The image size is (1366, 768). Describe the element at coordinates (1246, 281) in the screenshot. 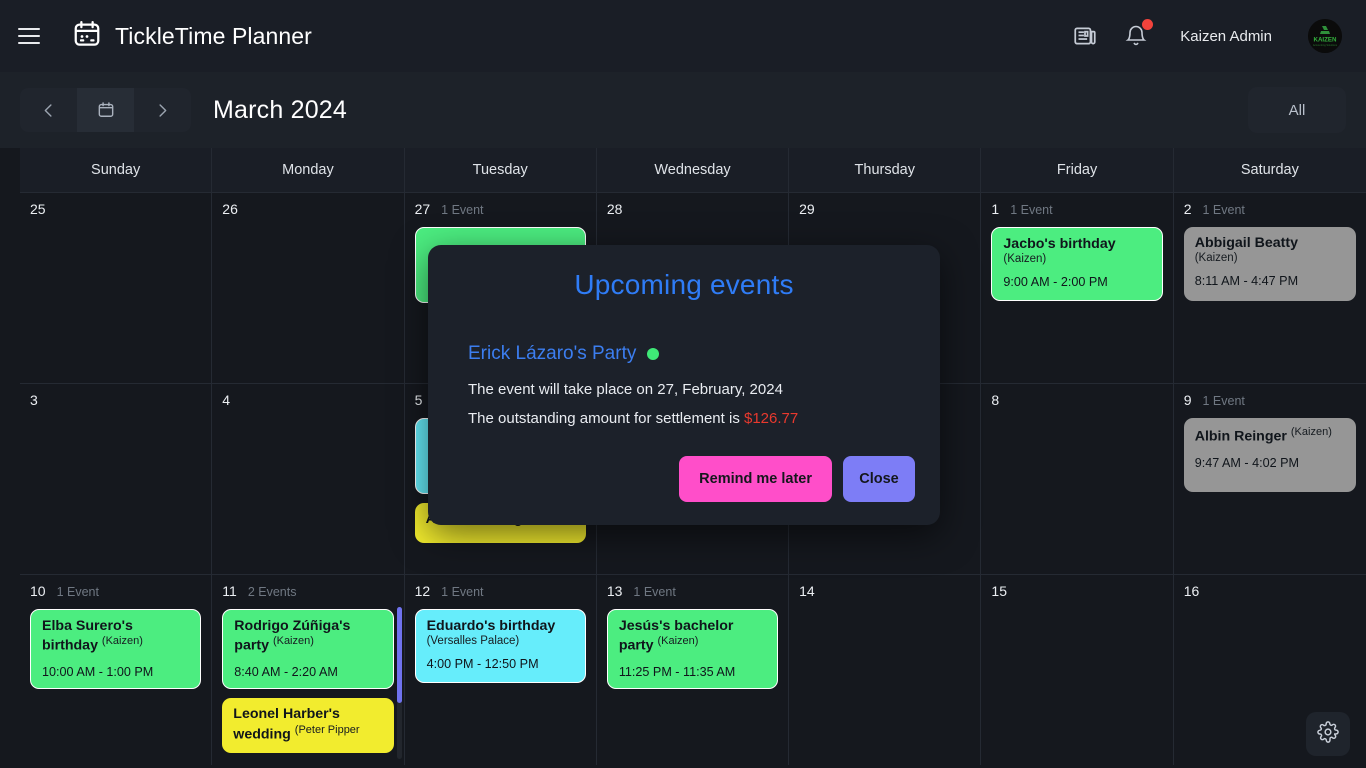

I see `event-time: 8:11 AM - 4:47 PM` at that location.